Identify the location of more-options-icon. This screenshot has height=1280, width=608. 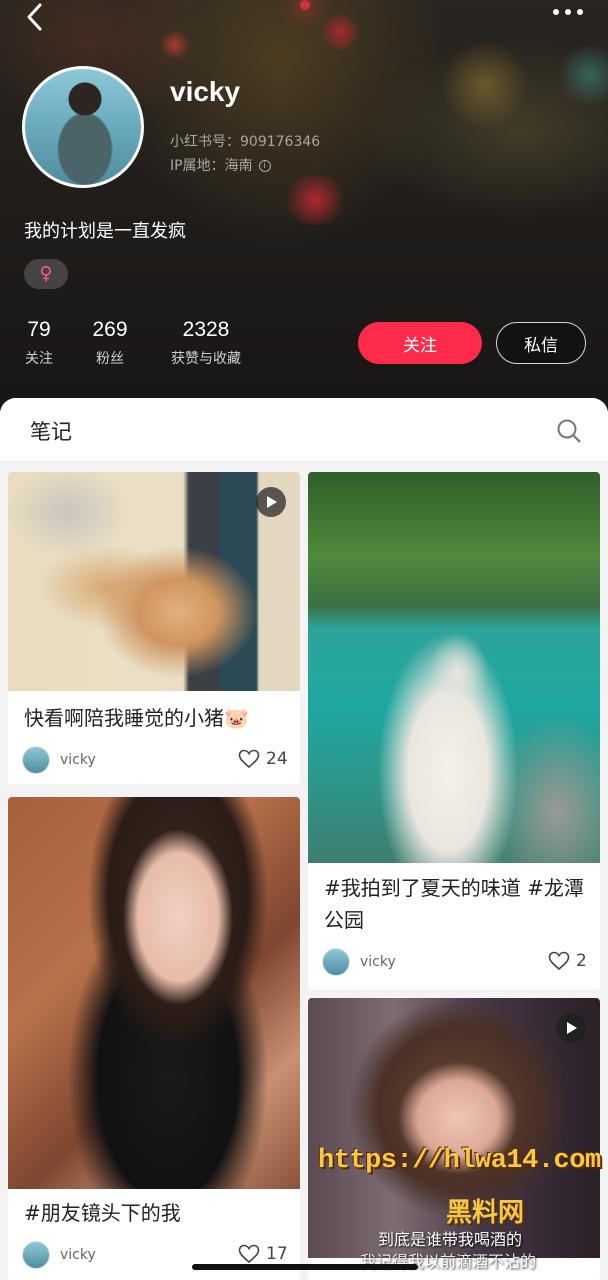
(568, 12).